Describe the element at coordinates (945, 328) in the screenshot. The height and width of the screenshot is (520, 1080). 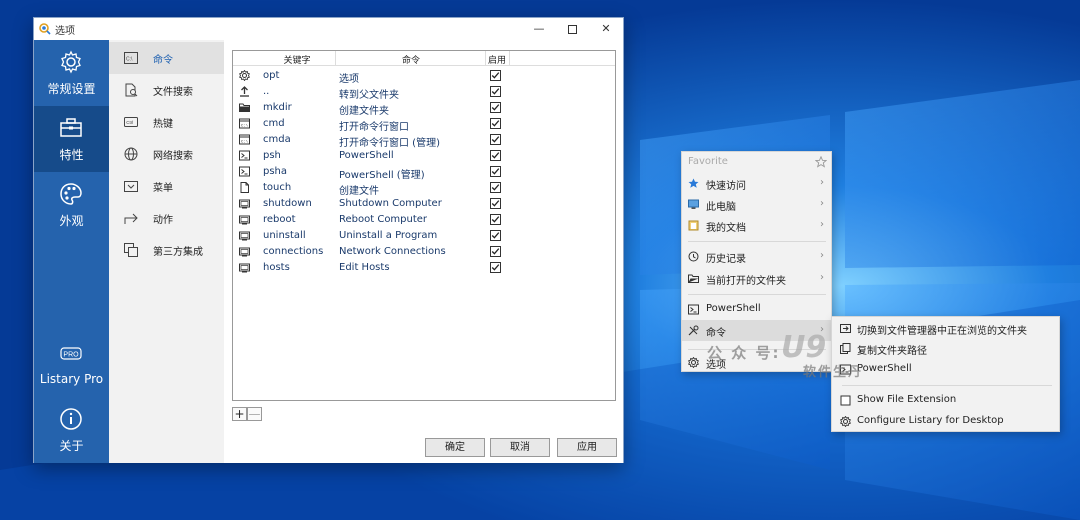
I see `submenu-item: 切换到文件管理器中正在浏览的文件夹` at that location.